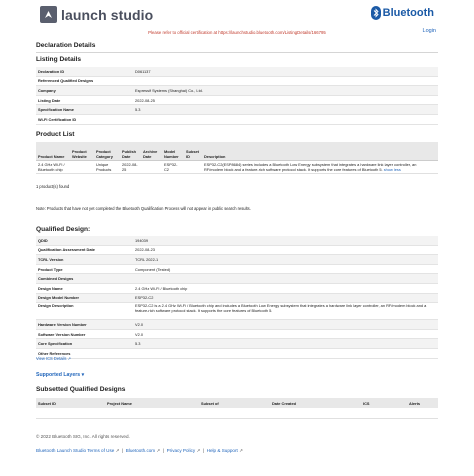  Describe the element at coordinates (84, 288) in the screenshot. I see `row-label: Design Name` at that location.